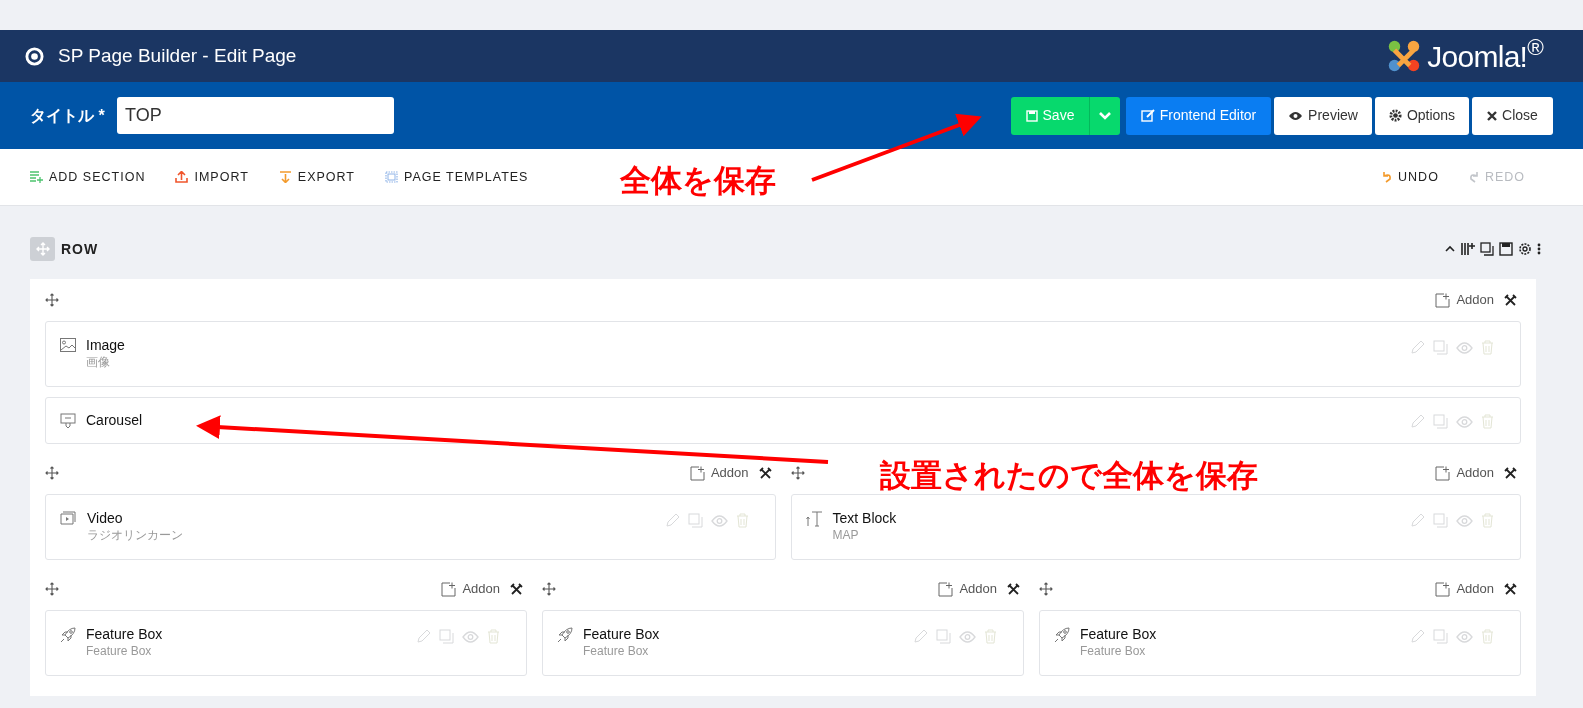  Describe the element at coordinates (316, 177) in the screenshot. I see `export-button: EXPORT` at that location.